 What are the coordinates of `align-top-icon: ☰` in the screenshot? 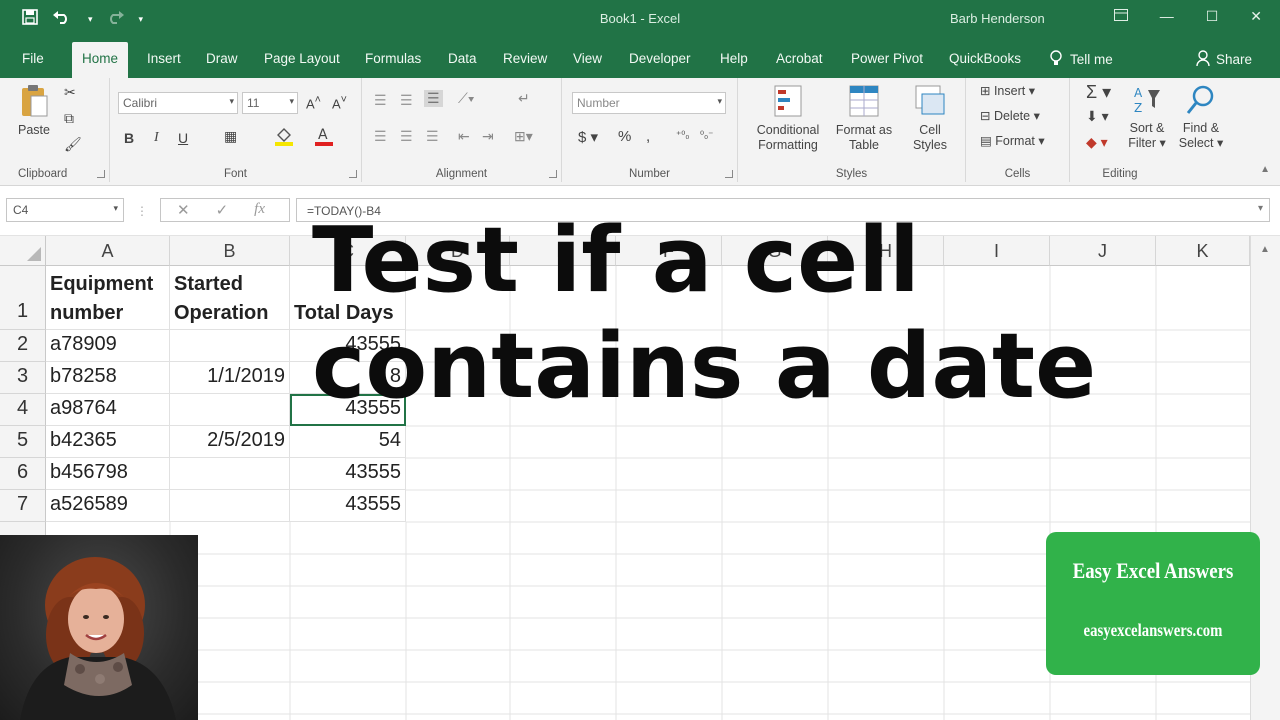 It's located at (380, 100).